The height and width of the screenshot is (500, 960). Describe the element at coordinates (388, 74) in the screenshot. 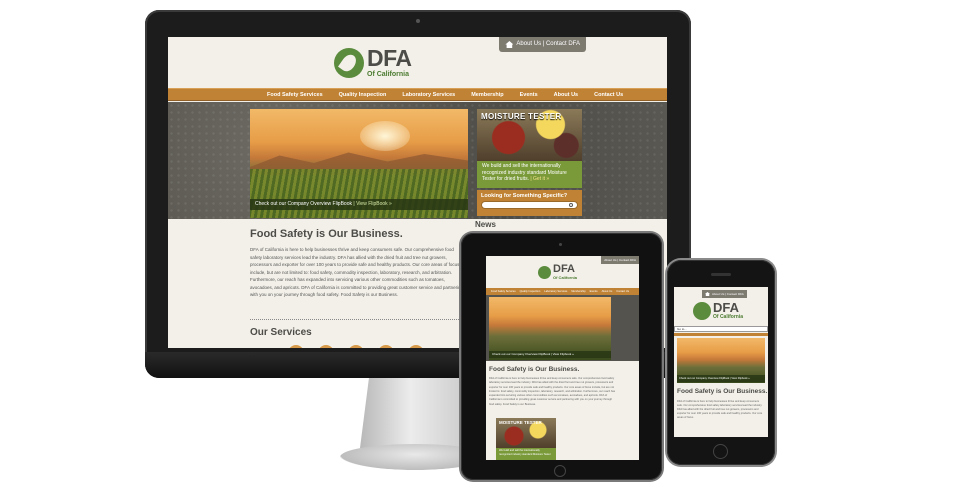

I see `logo-sub-text: Of California` at that location.